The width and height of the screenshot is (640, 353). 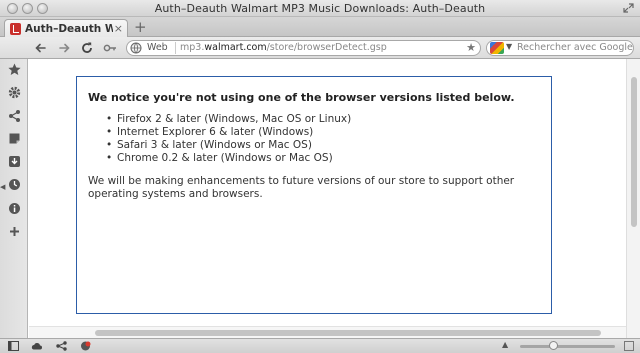 What do you see at coordinates (85, 346) in the screenshot?
I see `alert-icon` at bounding box center [85, 346].